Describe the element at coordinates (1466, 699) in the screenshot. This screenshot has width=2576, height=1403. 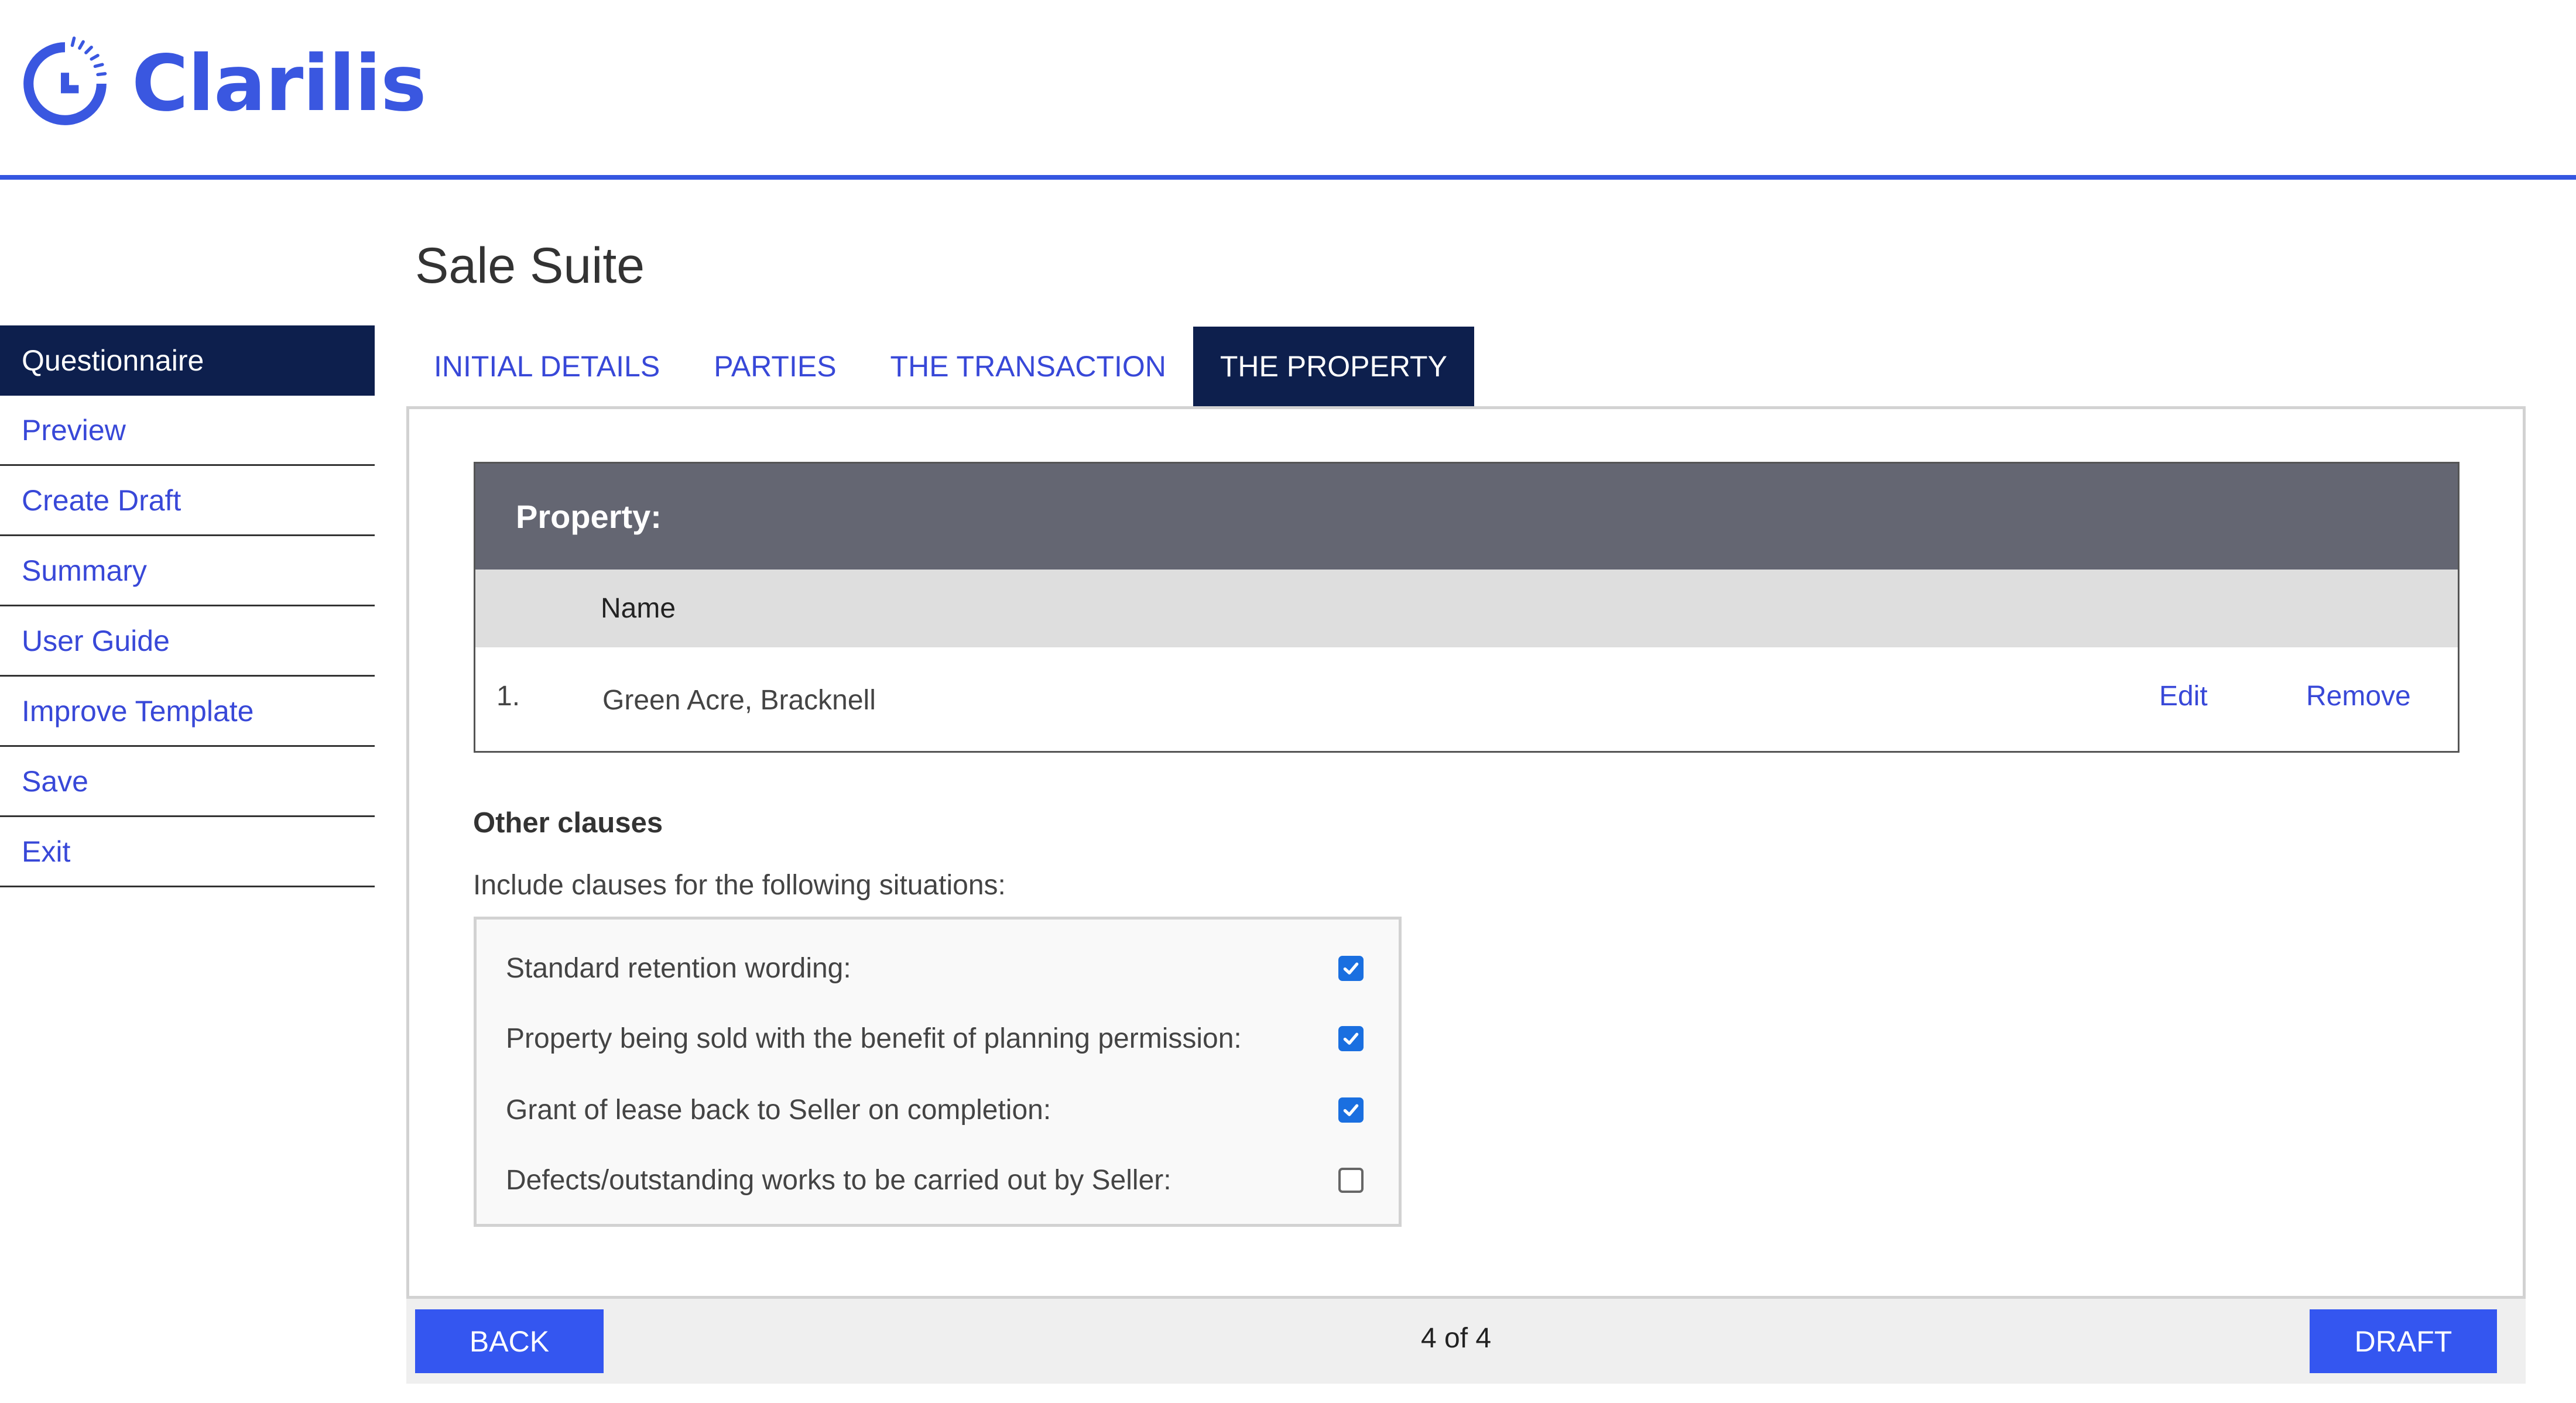
I see `table-row: 1. Green Acre, Bracknell Edit Remove` at that location.